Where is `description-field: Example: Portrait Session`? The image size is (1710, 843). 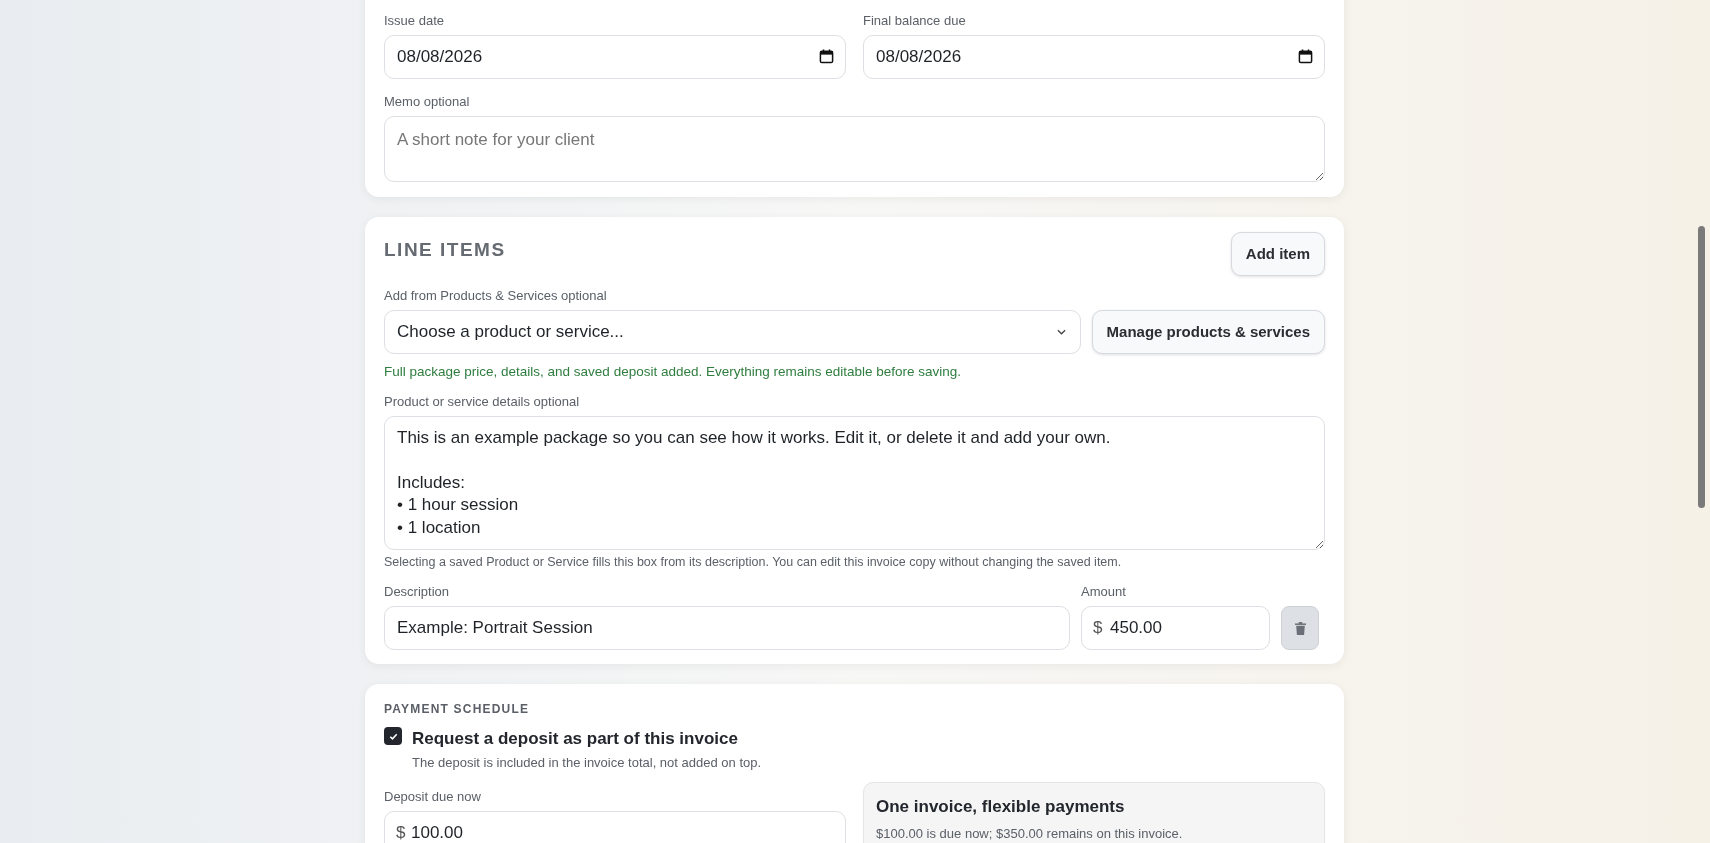
description-field: Example: Portrait Session is located at coordinates (727, 628).